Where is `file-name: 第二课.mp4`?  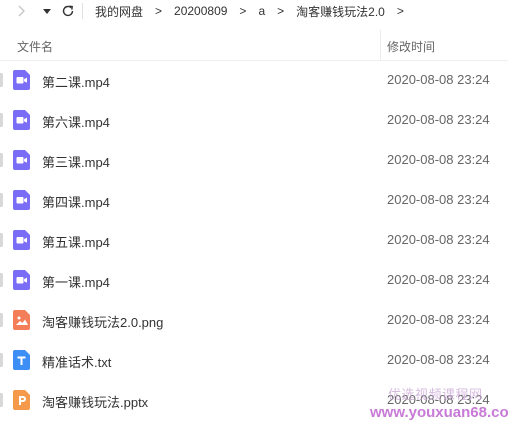
file-name: 第二课.mp4 is located at coordinates (76, 81).